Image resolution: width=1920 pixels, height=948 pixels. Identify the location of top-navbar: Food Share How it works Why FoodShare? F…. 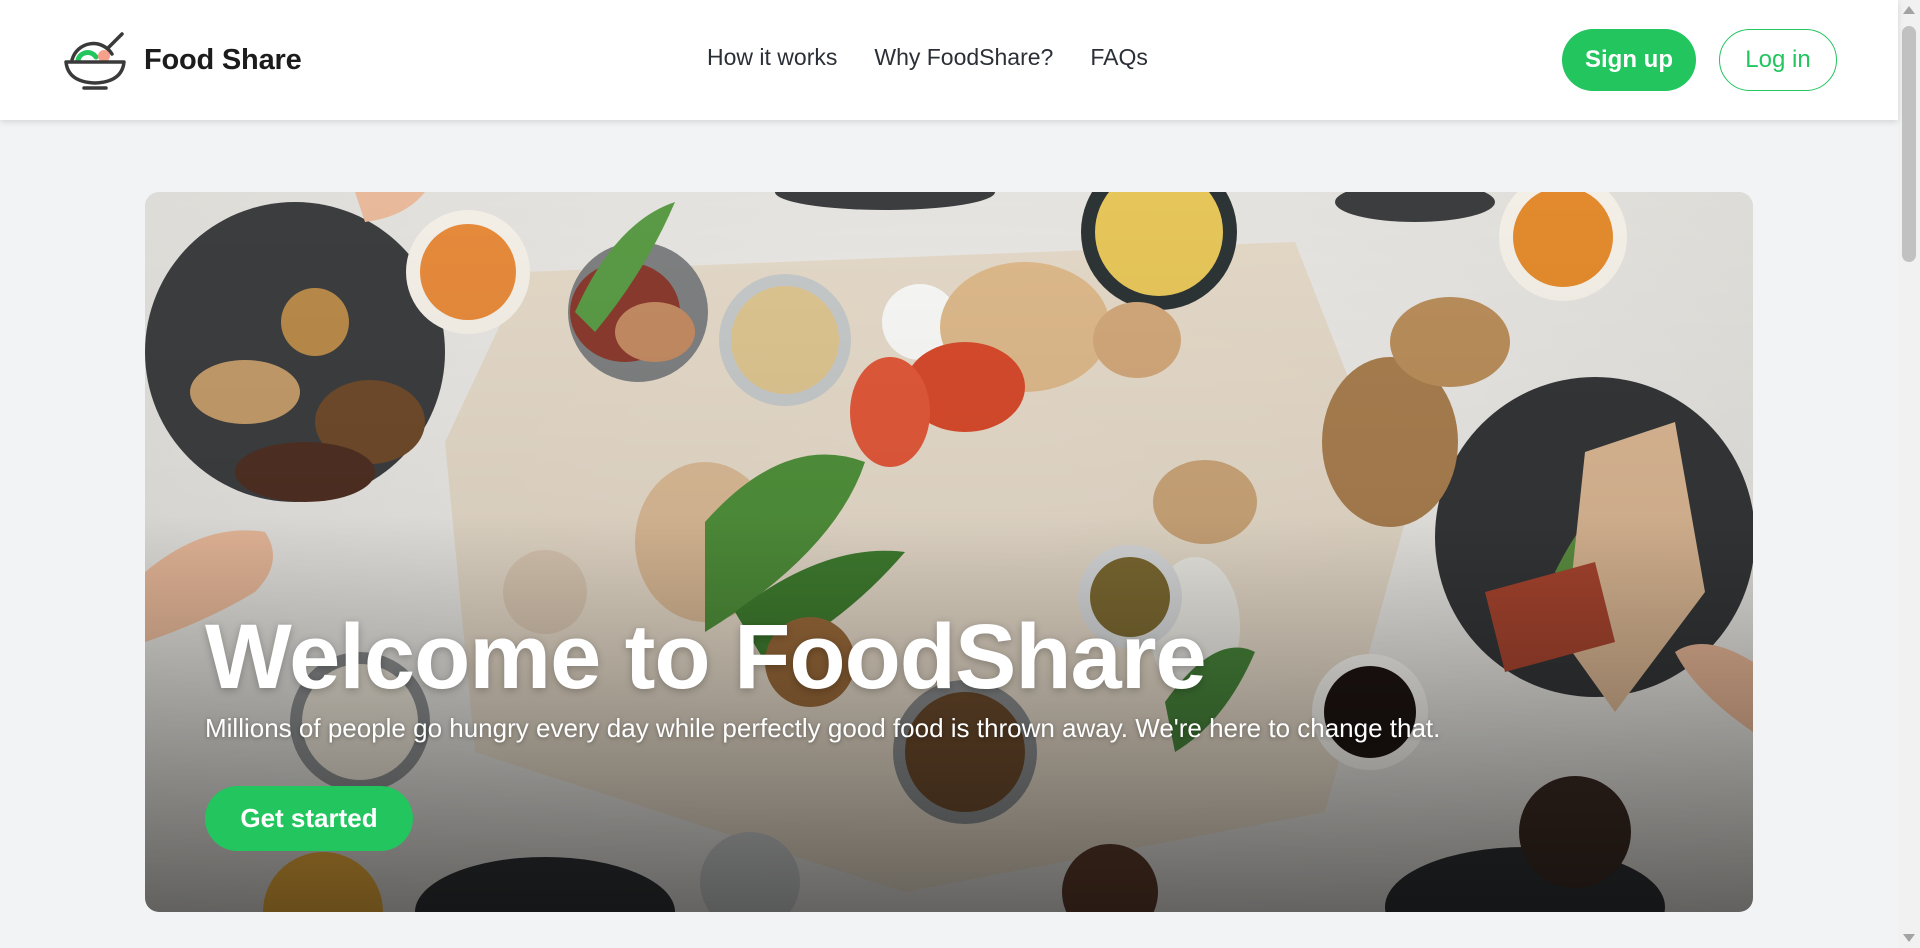
(949, 60).